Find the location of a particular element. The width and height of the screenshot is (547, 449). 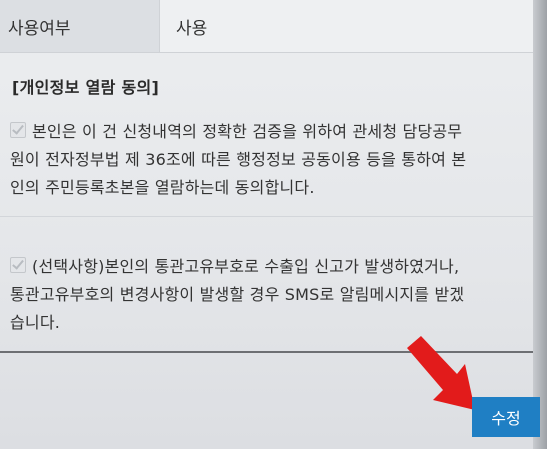

consent-1-line-1-text: 본인은 이 건 신청내역의 정확한 검증을 위하여 관세청 담당공무 is located at coordinates (247, 131).